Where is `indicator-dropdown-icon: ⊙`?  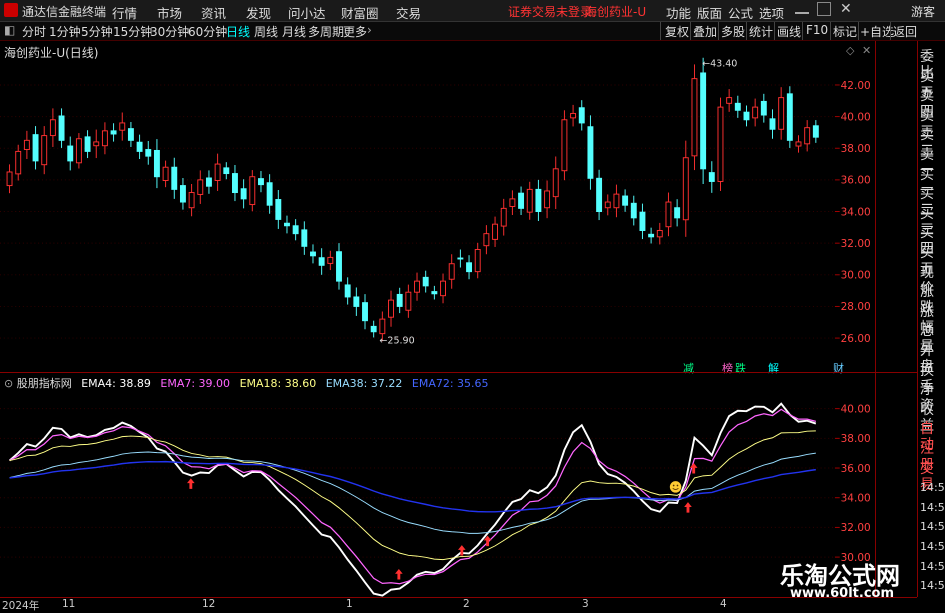
indicator-dropdown-icon: ⊙ is located at coordinates (8, 383).